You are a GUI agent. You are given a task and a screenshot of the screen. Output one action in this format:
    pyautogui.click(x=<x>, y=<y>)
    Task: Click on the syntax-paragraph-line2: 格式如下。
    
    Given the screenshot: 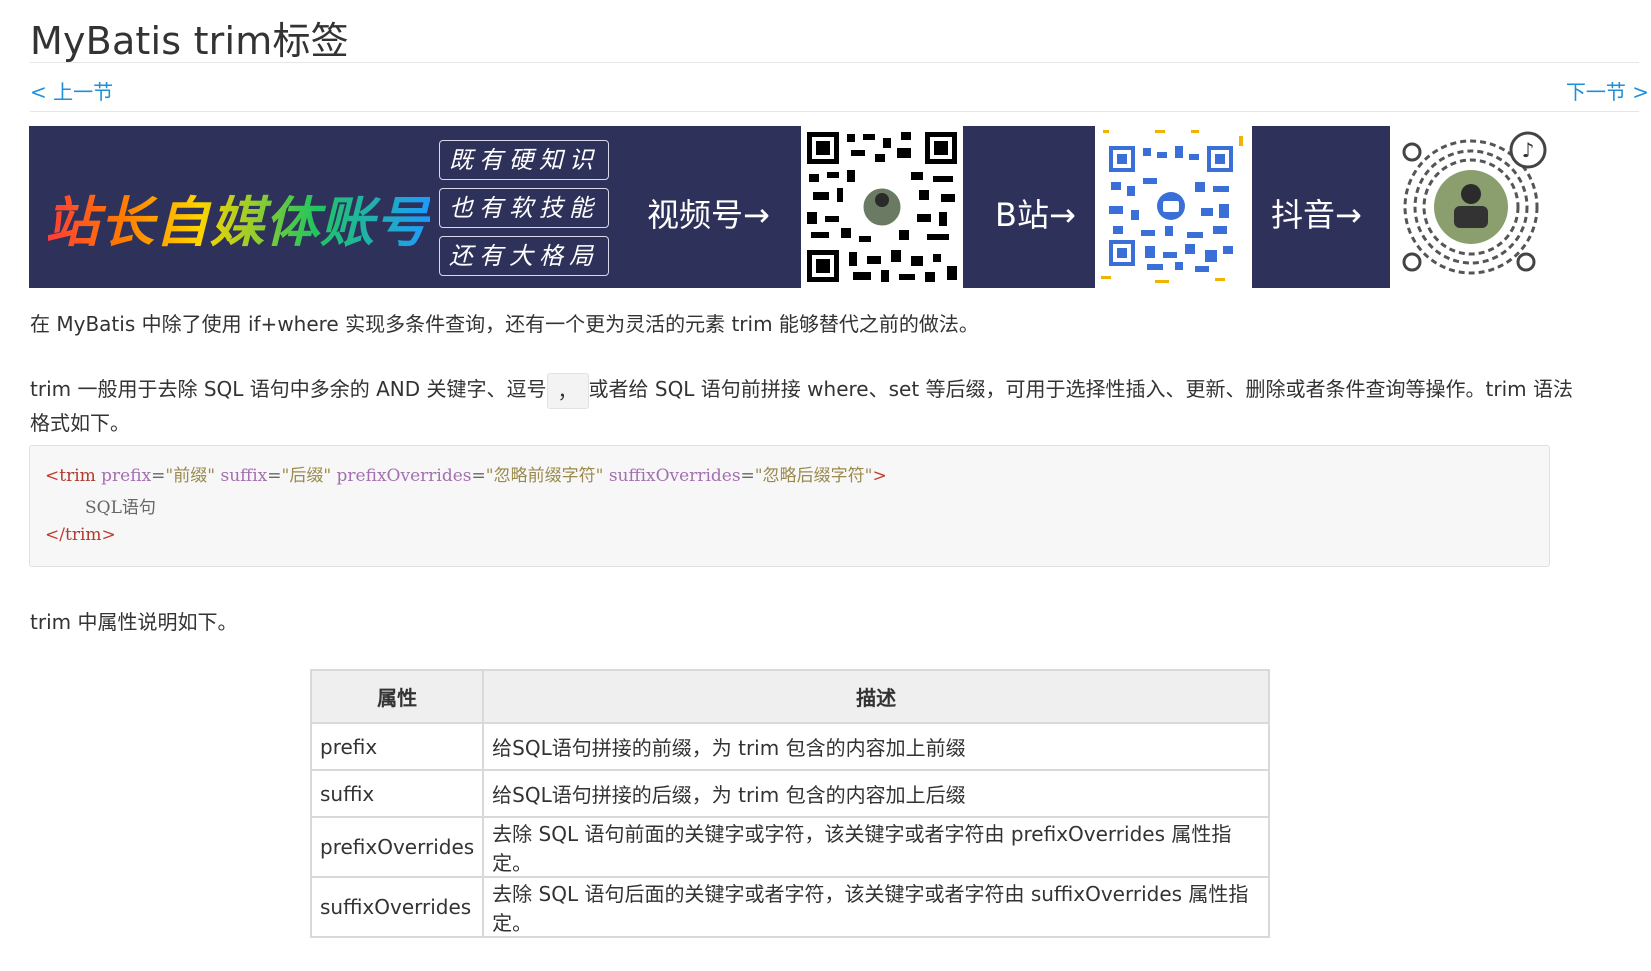 What is the action you would take?
    pyautogui.click(x=80, y=423)
    